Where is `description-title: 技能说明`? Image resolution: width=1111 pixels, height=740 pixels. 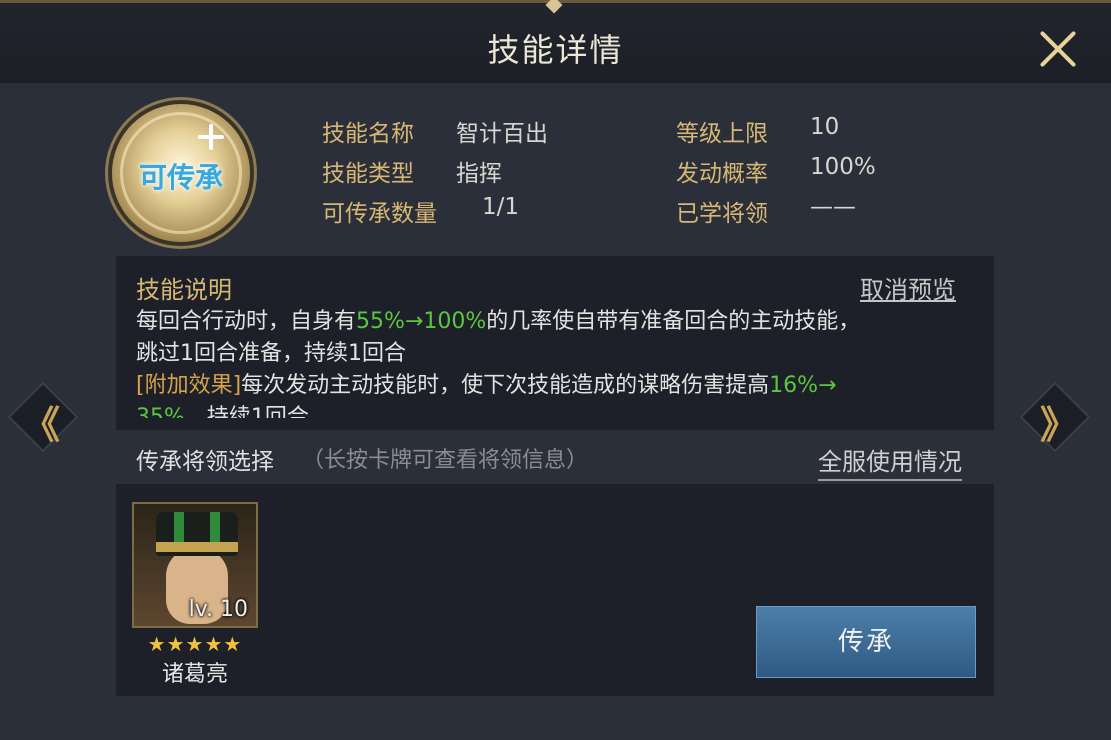 description-title: 技能说明 is located at coordinates (184, 290).